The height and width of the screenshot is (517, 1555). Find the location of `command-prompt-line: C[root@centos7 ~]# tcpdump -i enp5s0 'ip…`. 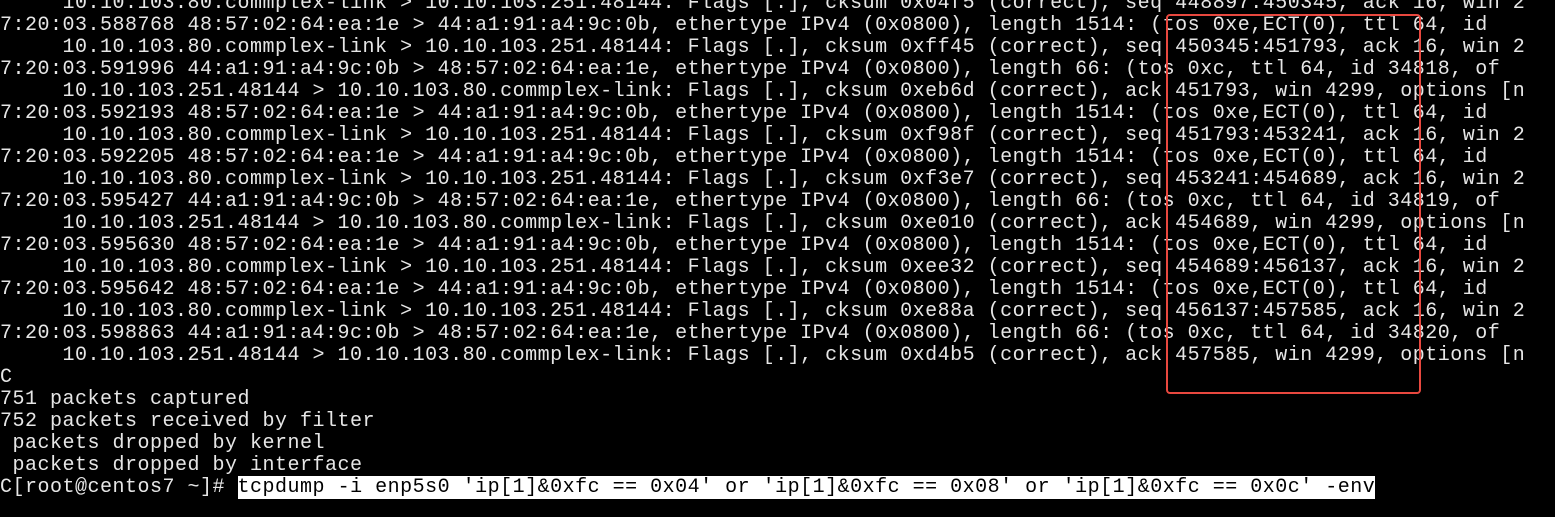

command-prompt-line: C[root@centos7 ~]# tcpdump -i enp5s0 'ip… is located at coordinates (777, 487).